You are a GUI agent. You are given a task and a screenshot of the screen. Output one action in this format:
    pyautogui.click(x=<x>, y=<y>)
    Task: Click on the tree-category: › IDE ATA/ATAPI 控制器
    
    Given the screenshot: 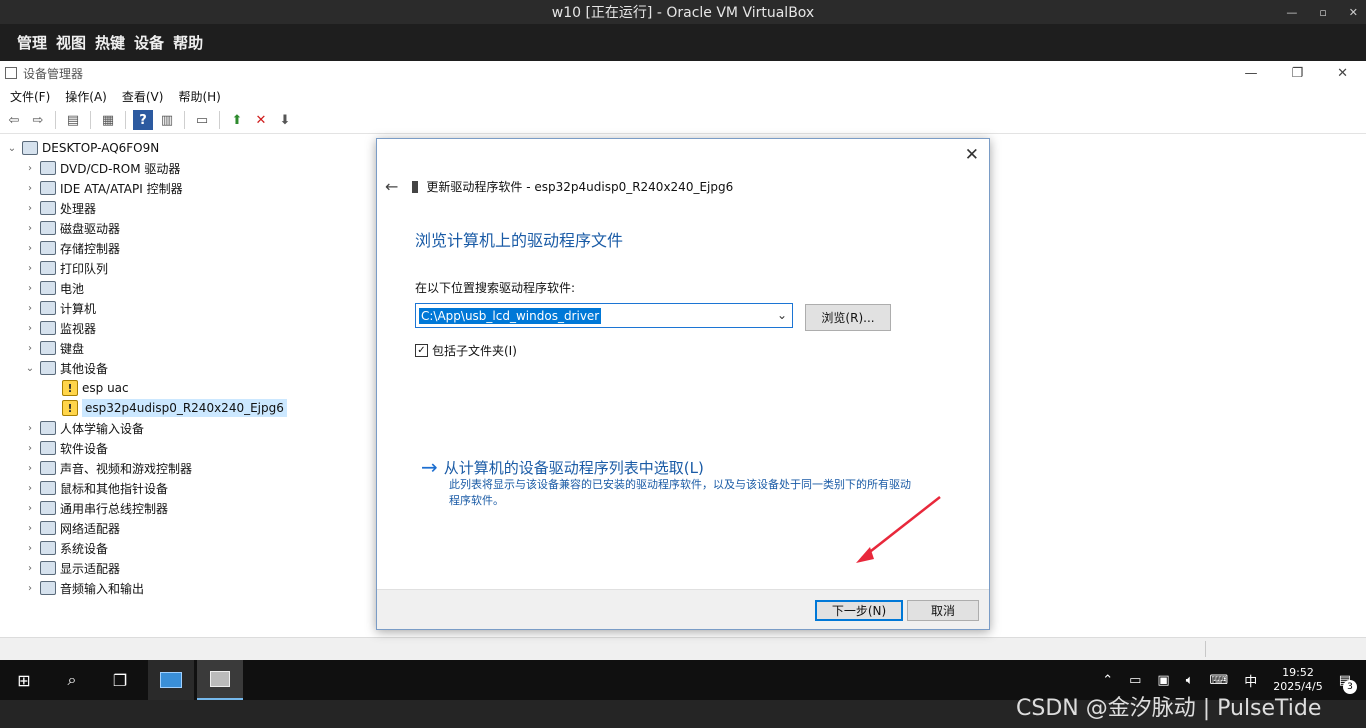 What is the action you would take?
    pyautogui.click(x=103, y=188)
    